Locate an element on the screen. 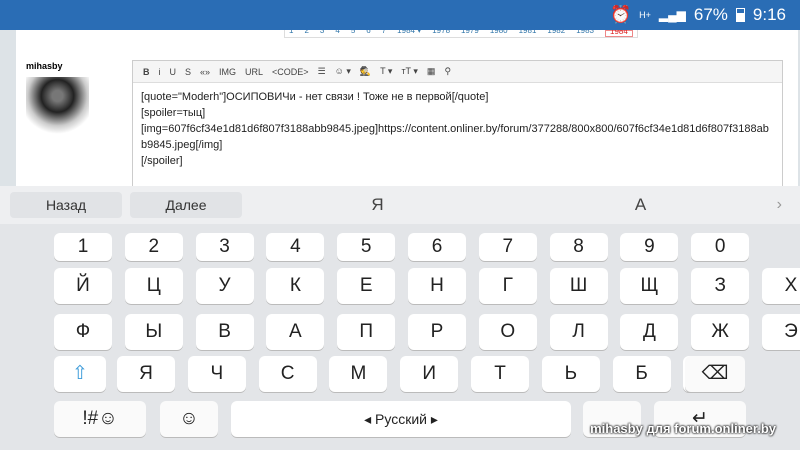 The image size is (800, 450). page-link: 1 is located at coordinates (291, 33).